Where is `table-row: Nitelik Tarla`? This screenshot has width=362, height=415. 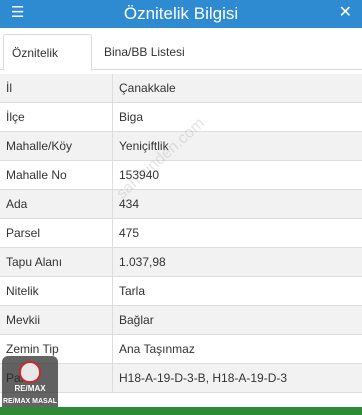
table-row: Nitelik Tarla is located at coordinates (181, 291).